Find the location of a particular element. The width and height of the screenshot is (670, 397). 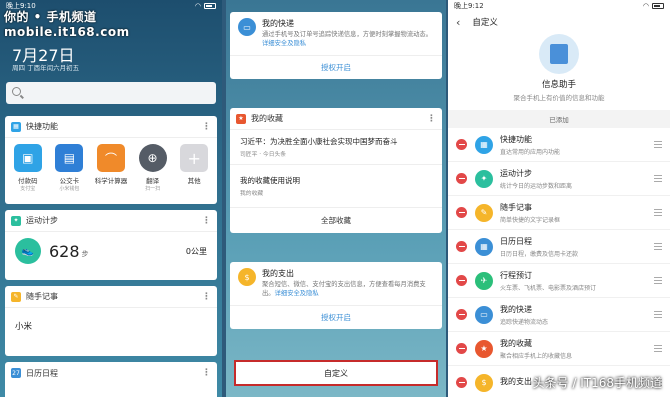

qr-icon: ▣ is located at coordinates (27, 158).